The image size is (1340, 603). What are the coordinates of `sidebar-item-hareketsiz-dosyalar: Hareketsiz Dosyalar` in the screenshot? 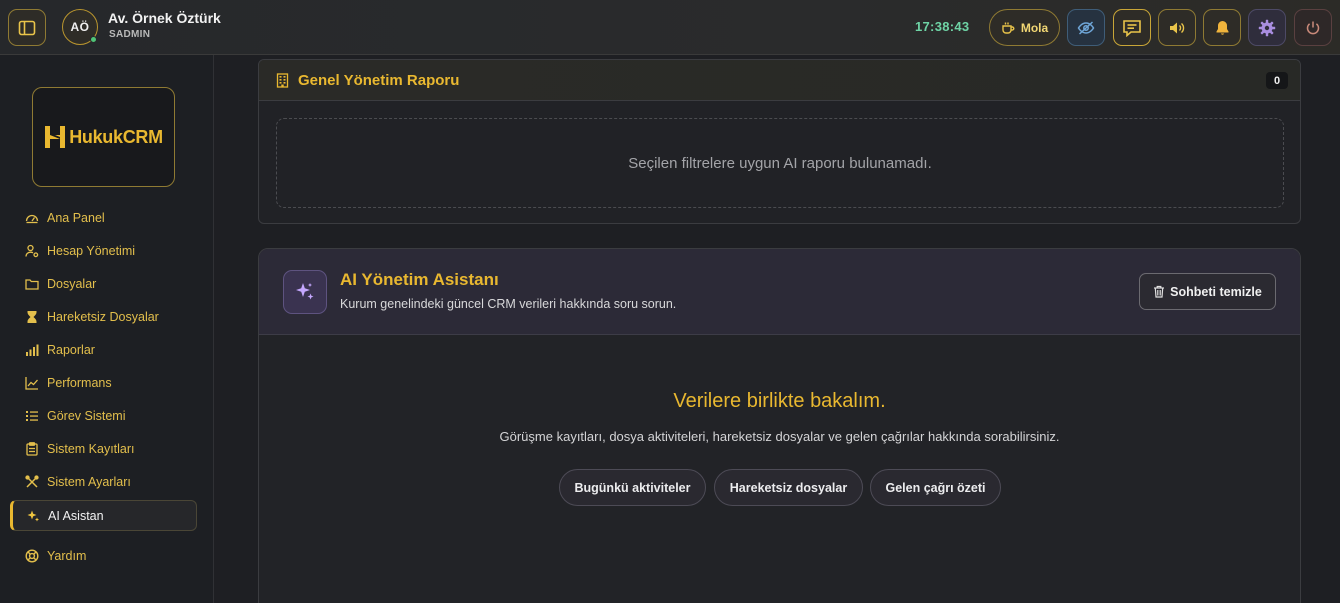 It's located at (103, 316).